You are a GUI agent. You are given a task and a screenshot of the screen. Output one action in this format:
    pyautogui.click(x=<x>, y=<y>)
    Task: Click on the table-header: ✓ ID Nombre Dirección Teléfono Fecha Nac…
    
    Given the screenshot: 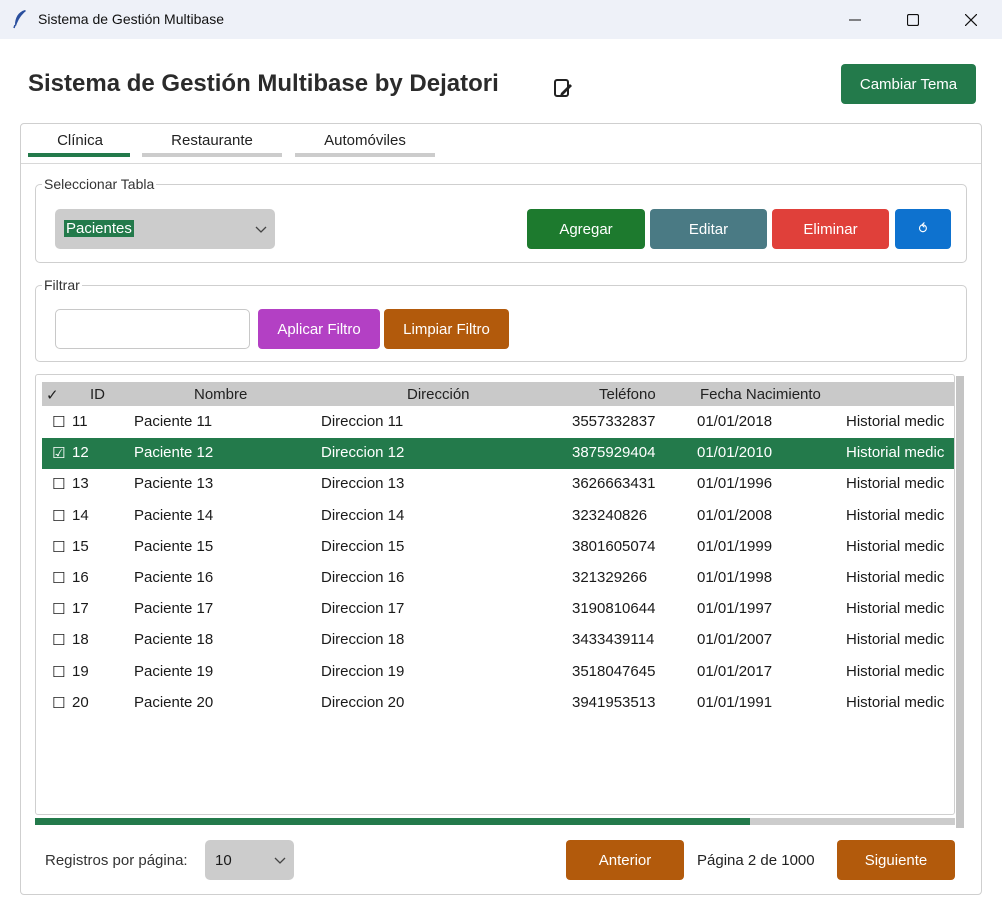 What is the action you would take?
    pyautogui.click(x=498, y=394)
    